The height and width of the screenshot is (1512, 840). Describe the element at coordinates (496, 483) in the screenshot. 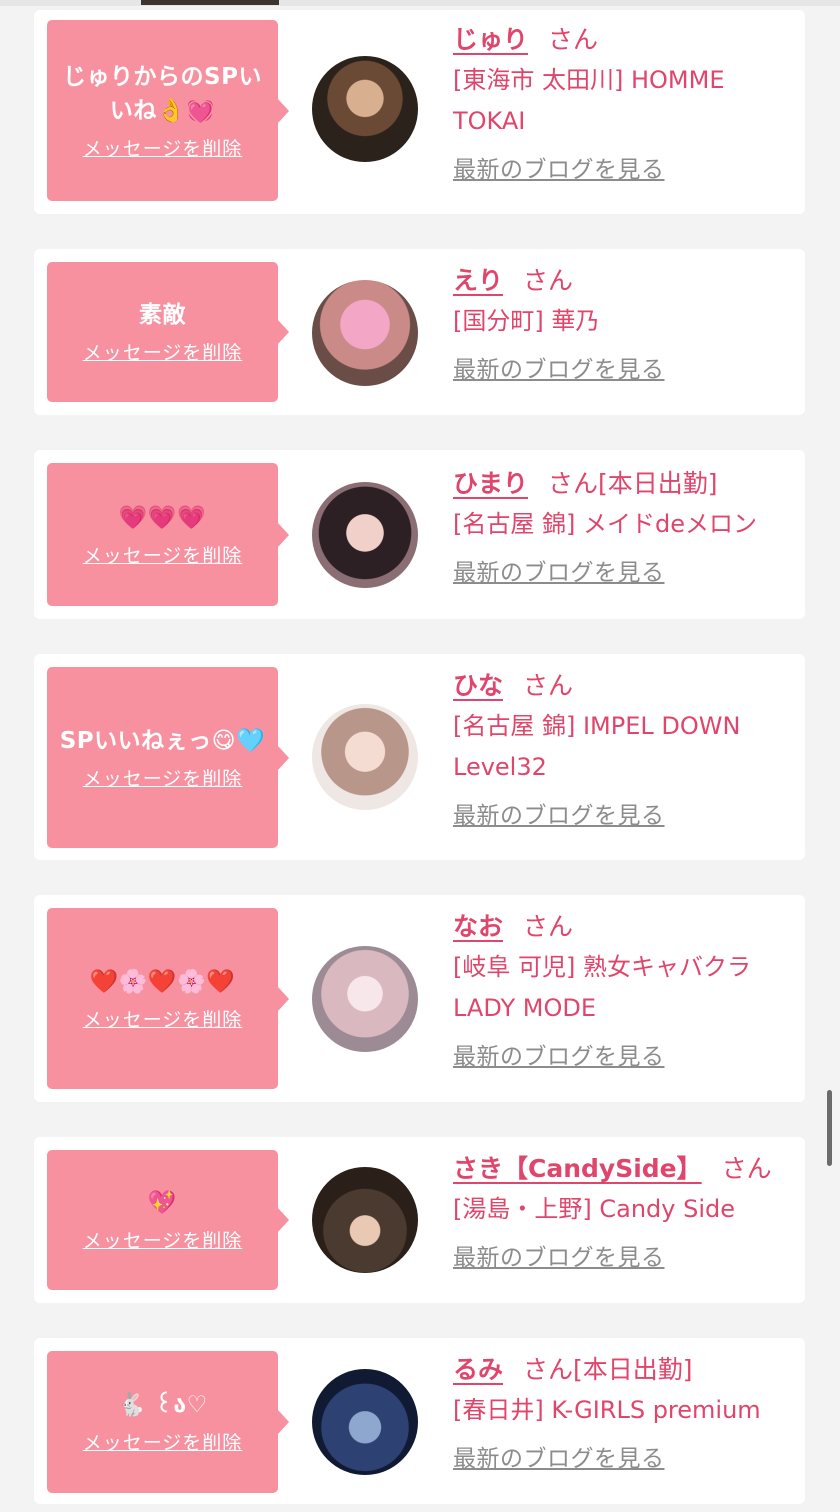

I see `profile-name-link: ひまり` at that location.